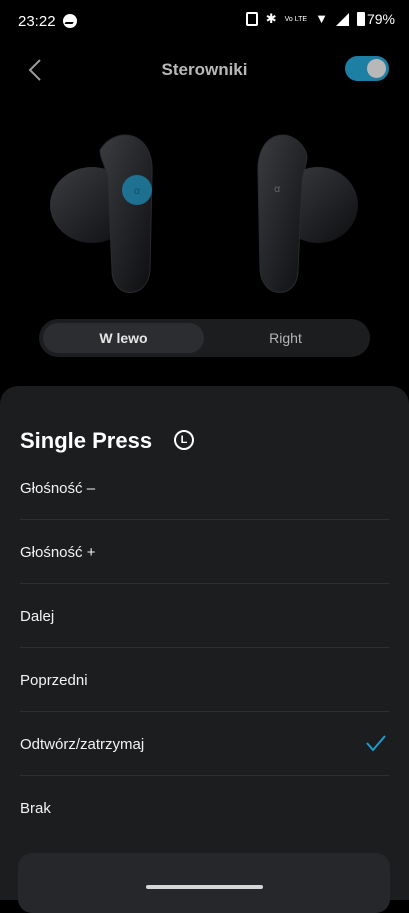 Image resolution: width=409 pixels, height=913 pixels. What do you see at coordinates (296, 19) in the screenshot?
I see `volte-icon: Vo LTE` at bounding box center [296, 19].